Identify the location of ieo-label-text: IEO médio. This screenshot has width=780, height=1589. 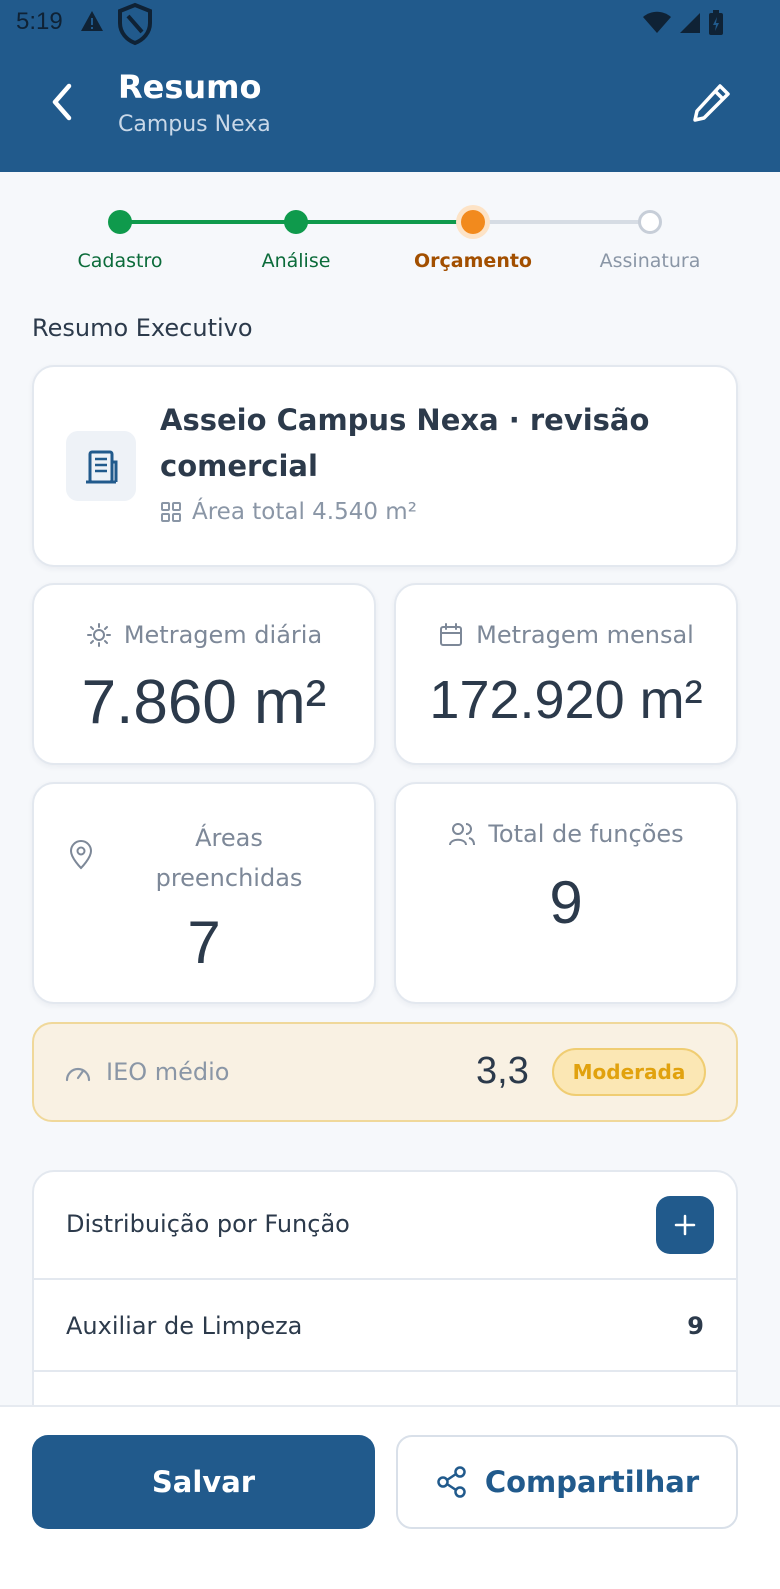
(168, 1072).